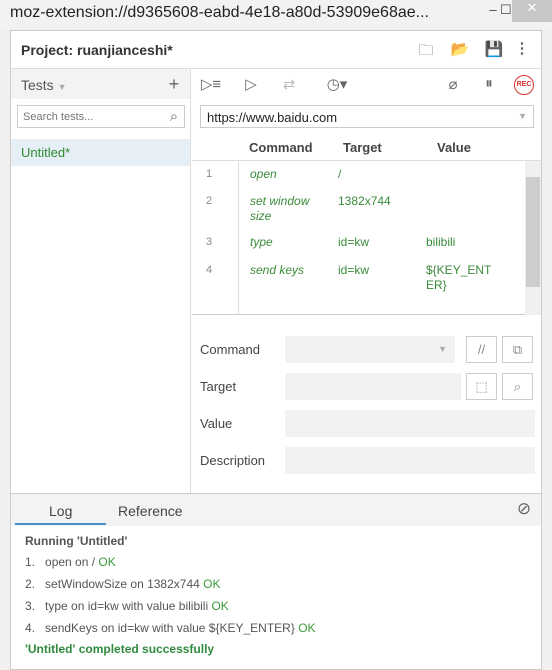  Describe the element at coordinates (70, 562) in the screenshot. I see `log-line: 1. open on / OK` at that location.